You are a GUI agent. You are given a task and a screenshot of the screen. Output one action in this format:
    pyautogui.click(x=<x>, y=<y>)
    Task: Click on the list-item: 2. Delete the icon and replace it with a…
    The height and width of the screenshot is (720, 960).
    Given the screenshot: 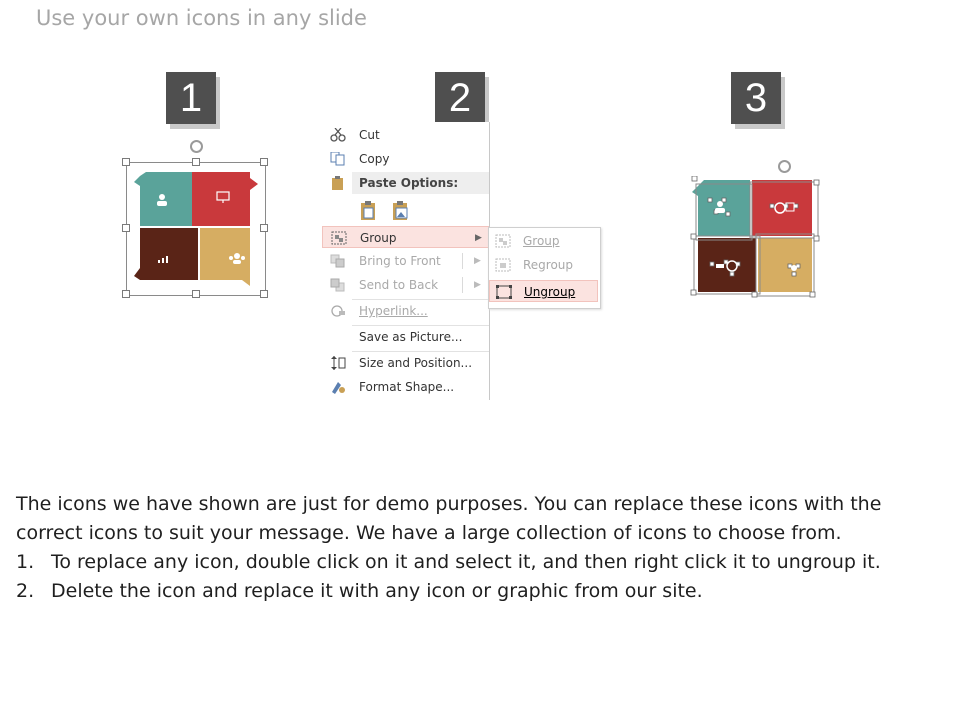 What is the action you would take?
    pyautogui.click(x=476, y=591)
    